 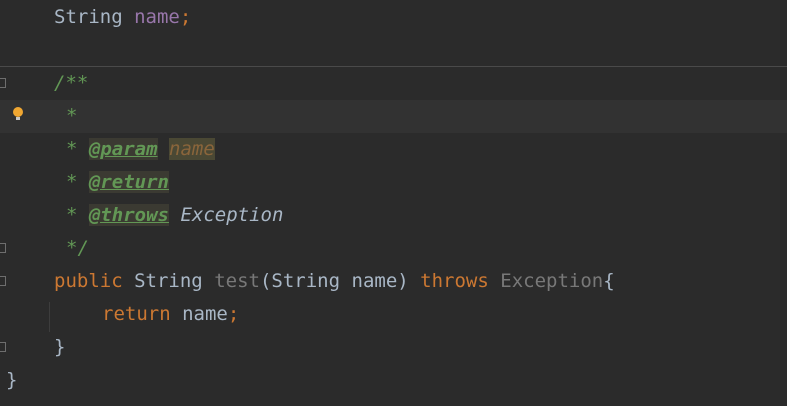 I want to click on code-line-field: String name;, so click(x=393, y=17).